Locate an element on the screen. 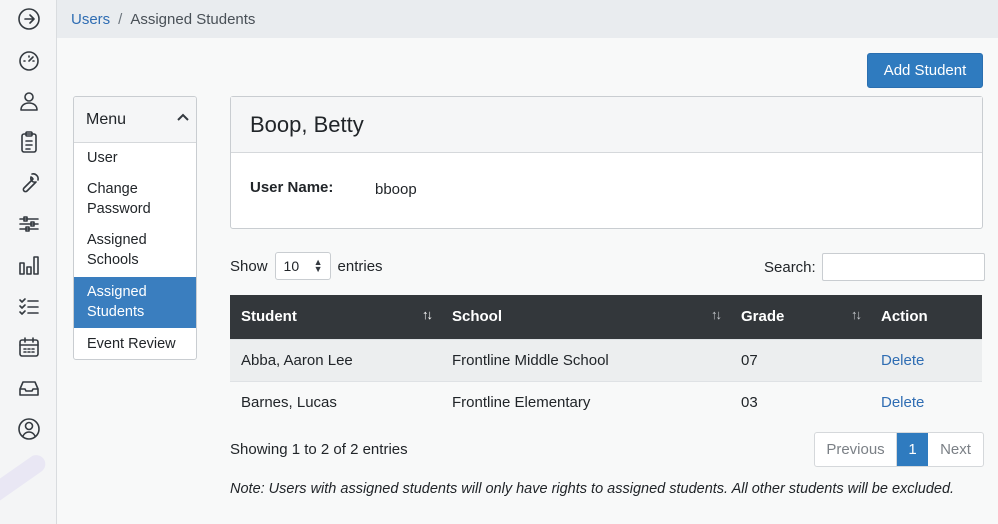  username-value: bboop is located at coordinates (396, 189).